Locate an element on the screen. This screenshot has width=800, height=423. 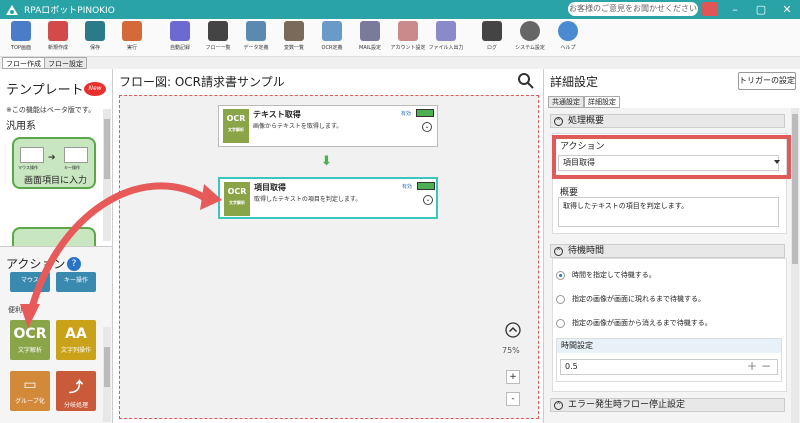
help-icon: ? is located at coordinates (74, 264).